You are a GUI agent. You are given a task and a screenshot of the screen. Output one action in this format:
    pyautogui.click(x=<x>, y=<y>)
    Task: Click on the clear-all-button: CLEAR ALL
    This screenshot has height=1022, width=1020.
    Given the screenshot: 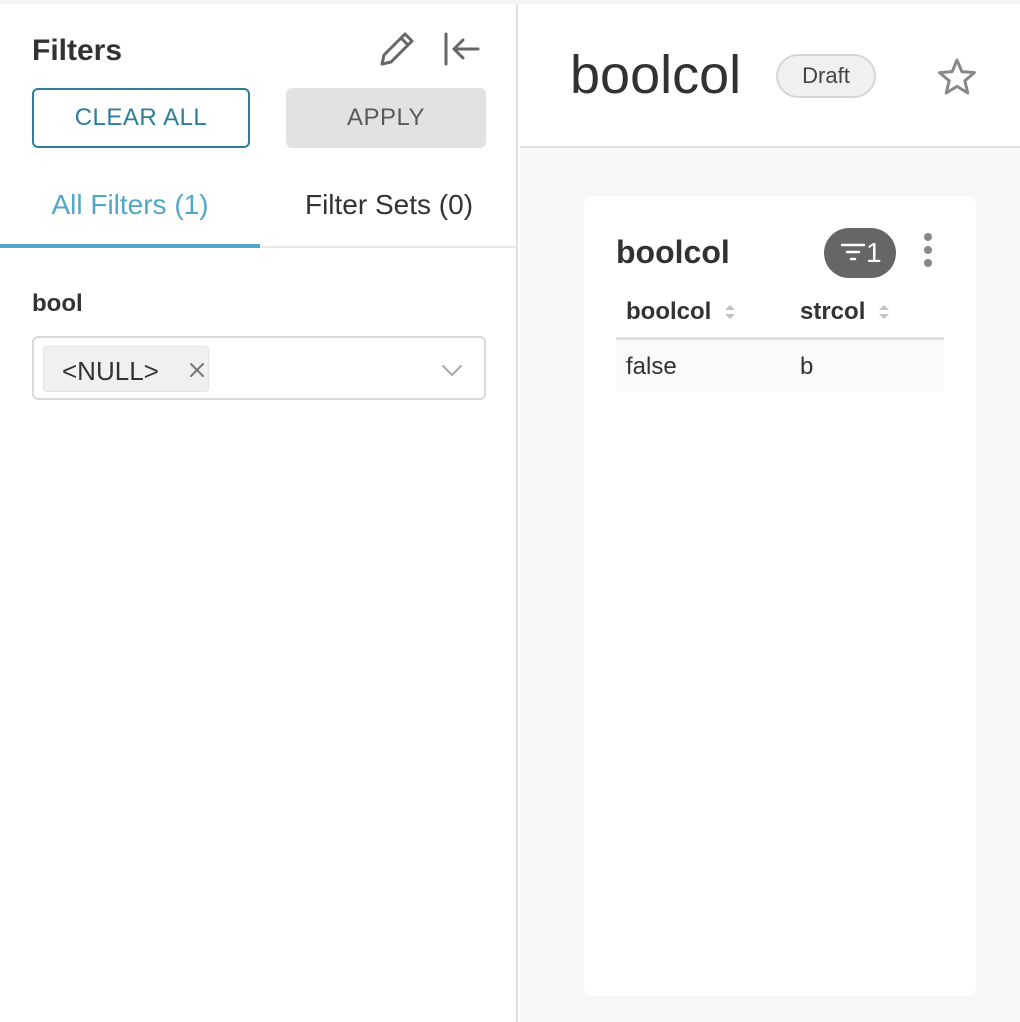 What is the action you would take?
    pyautogui.click(x=141, y=118)
    